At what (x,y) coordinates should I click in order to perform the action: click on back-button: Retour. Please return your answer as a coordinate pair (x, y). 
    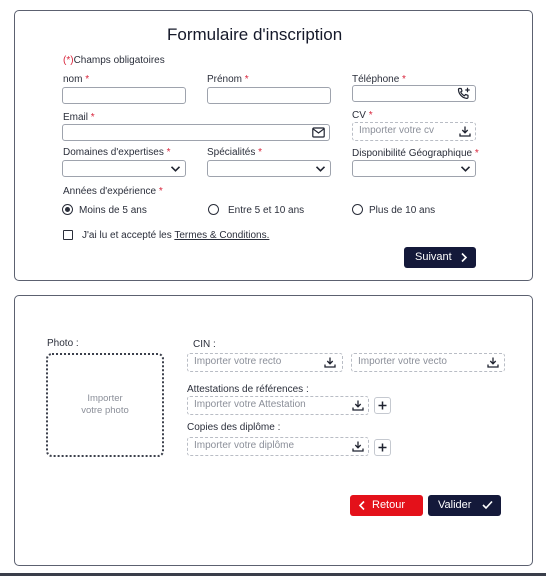
    Looking at the image, I should click on (386, 505).